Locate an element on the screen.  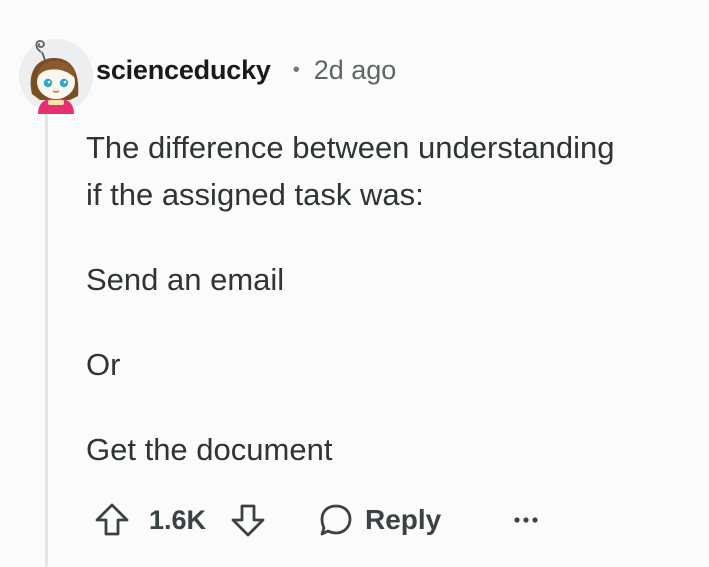
username-link: scienceducky is located at coordinates (183, 70).